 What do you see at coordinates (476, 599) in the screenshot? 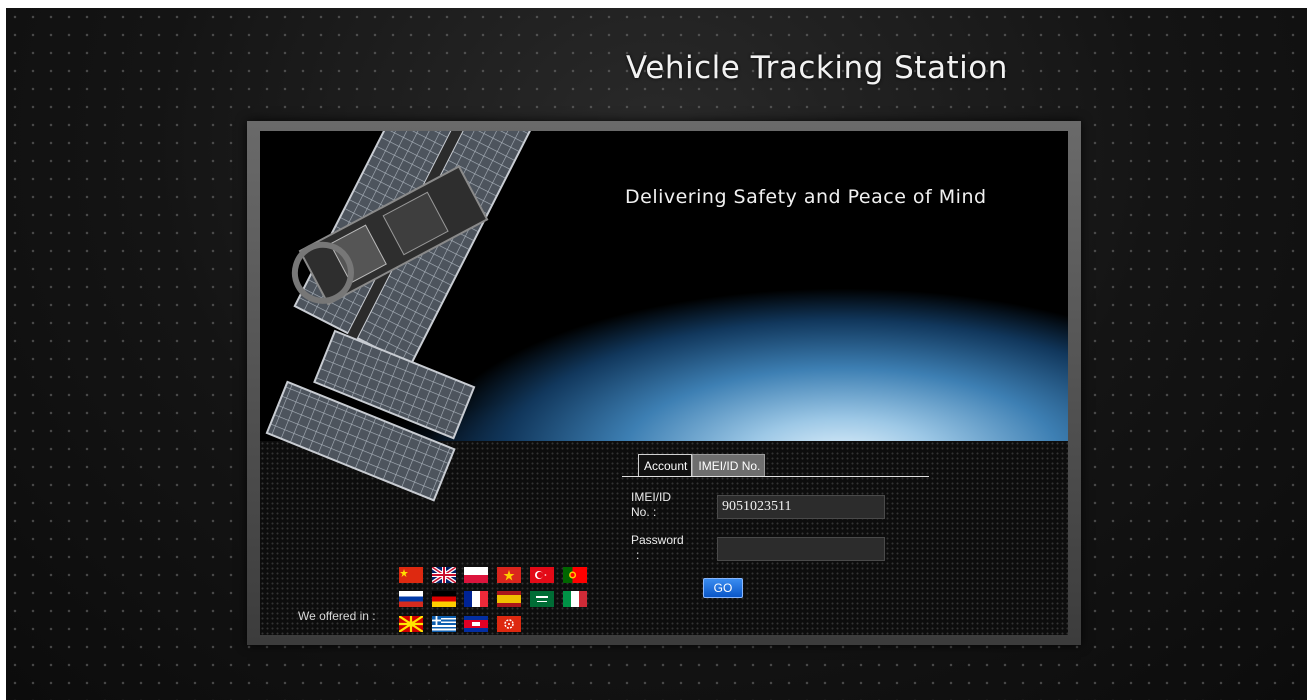
I see `france-flag-icon` at bounding box center [476, 599].